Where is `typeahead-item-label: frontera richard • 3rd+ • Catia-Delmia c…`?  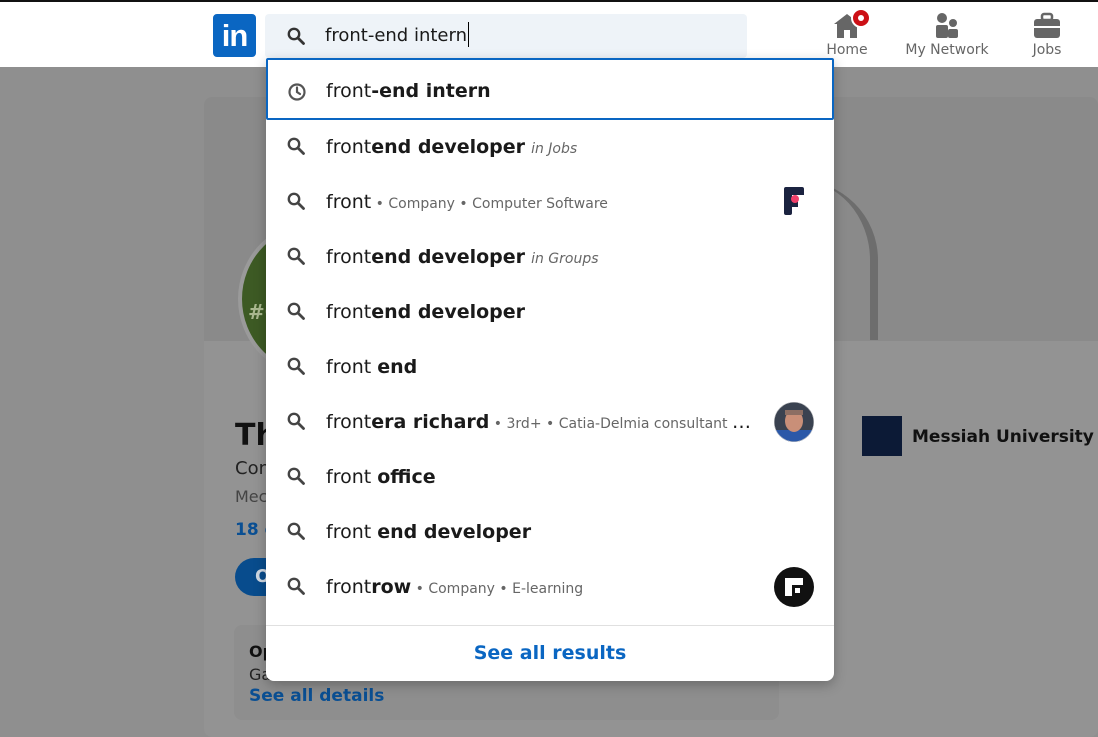 typeahead-item-label: frontera richard • 3rd+ • Catia-Delmia c… is located at coordinates (541, 422).